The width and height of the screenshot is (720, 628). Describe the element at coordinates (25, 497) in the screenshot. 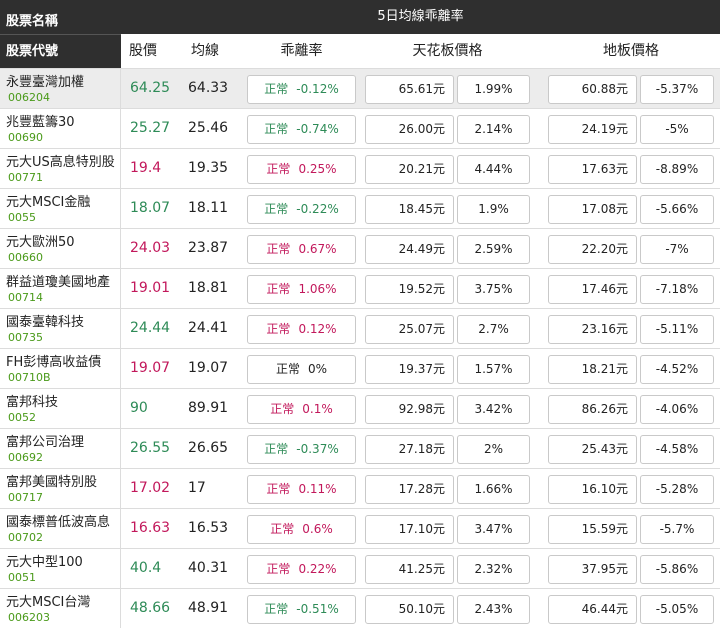

I see `stock-code: 00717` at that location.